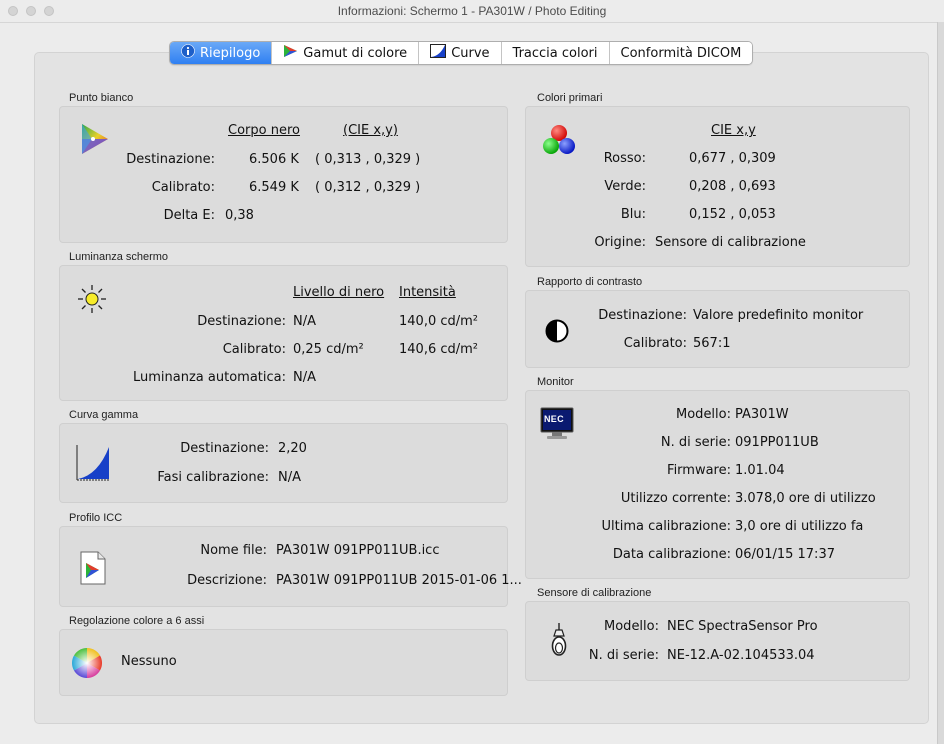 Image resolution: width=944 pixels, height=744 pixels. Describe the element at coordinates (224, 448) in the screenshot. I see `gamma-target-label: Destinazione:` at that location.